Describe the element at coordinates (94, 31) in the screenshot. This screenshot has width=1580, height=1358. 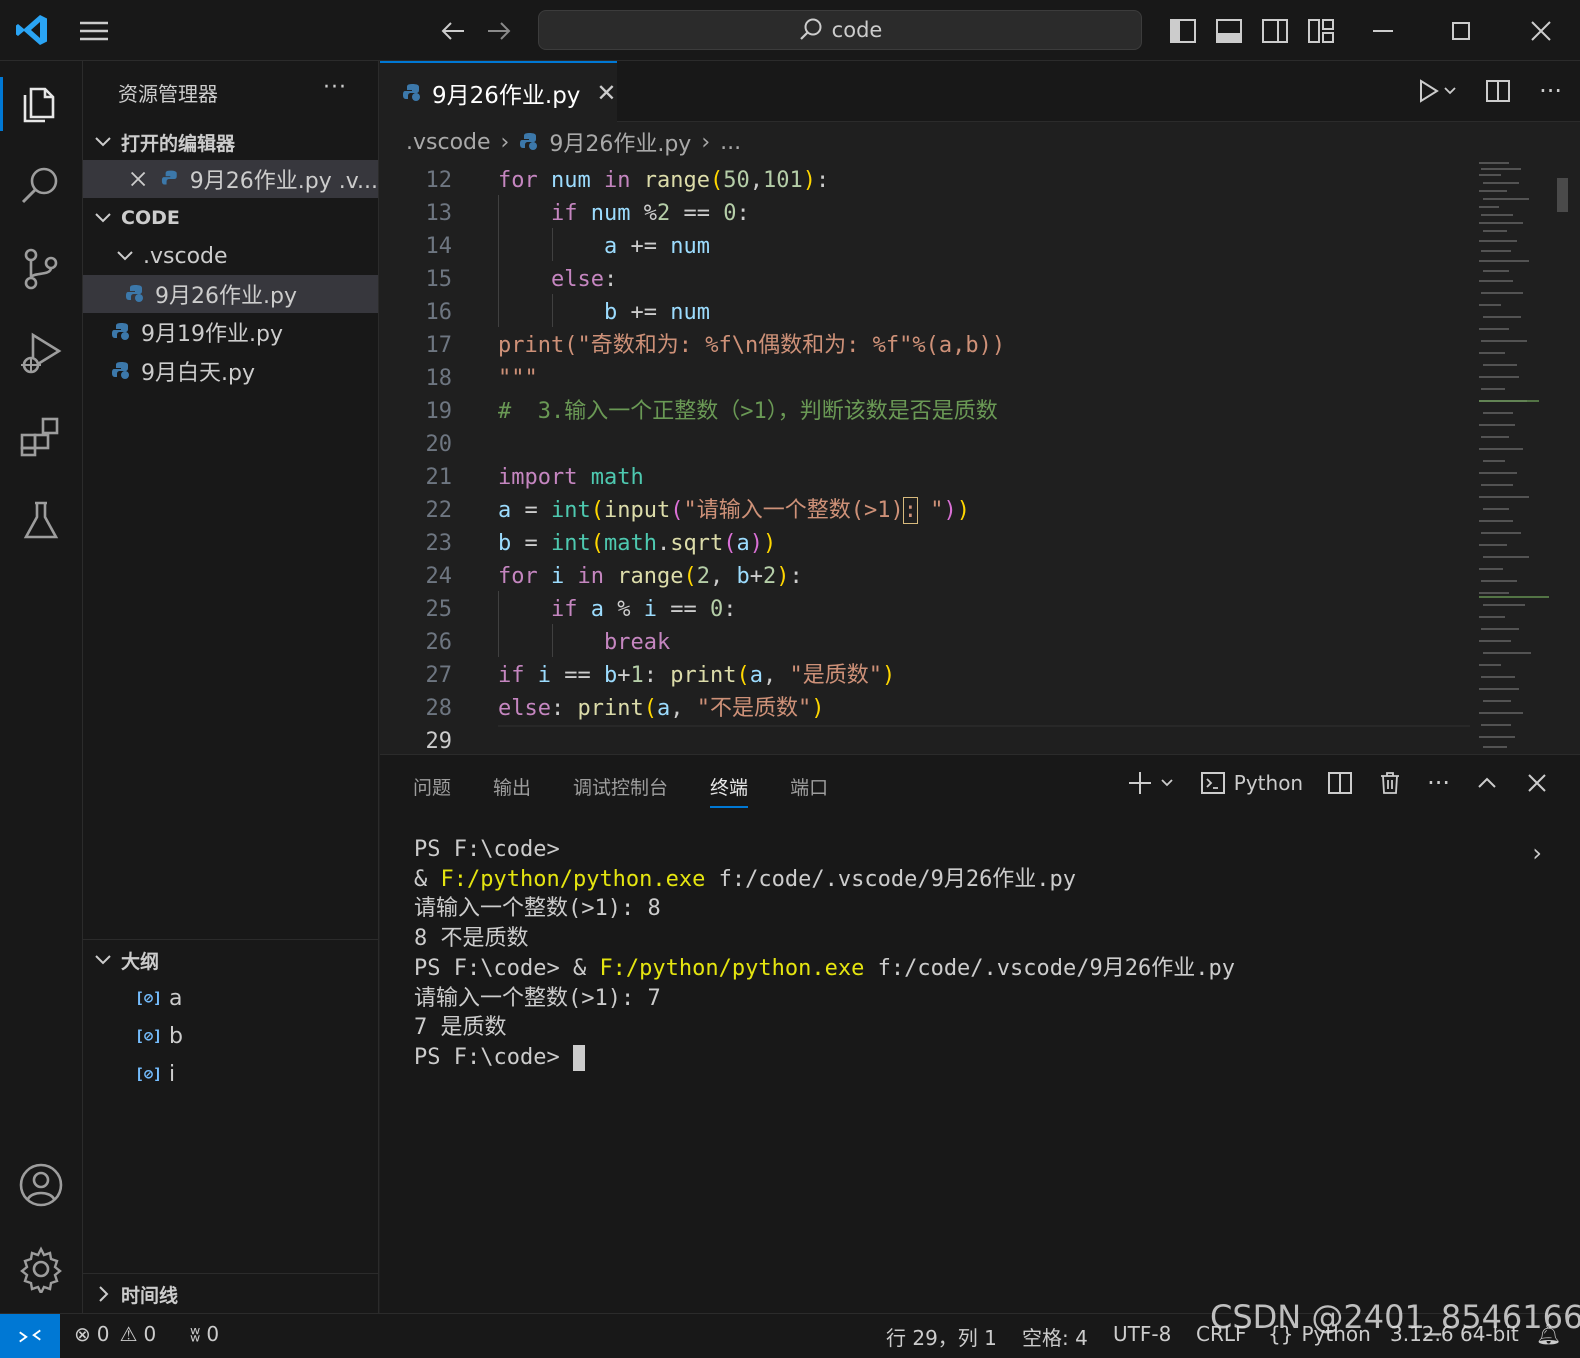
I see `menu-hamburger-icon` at that location.